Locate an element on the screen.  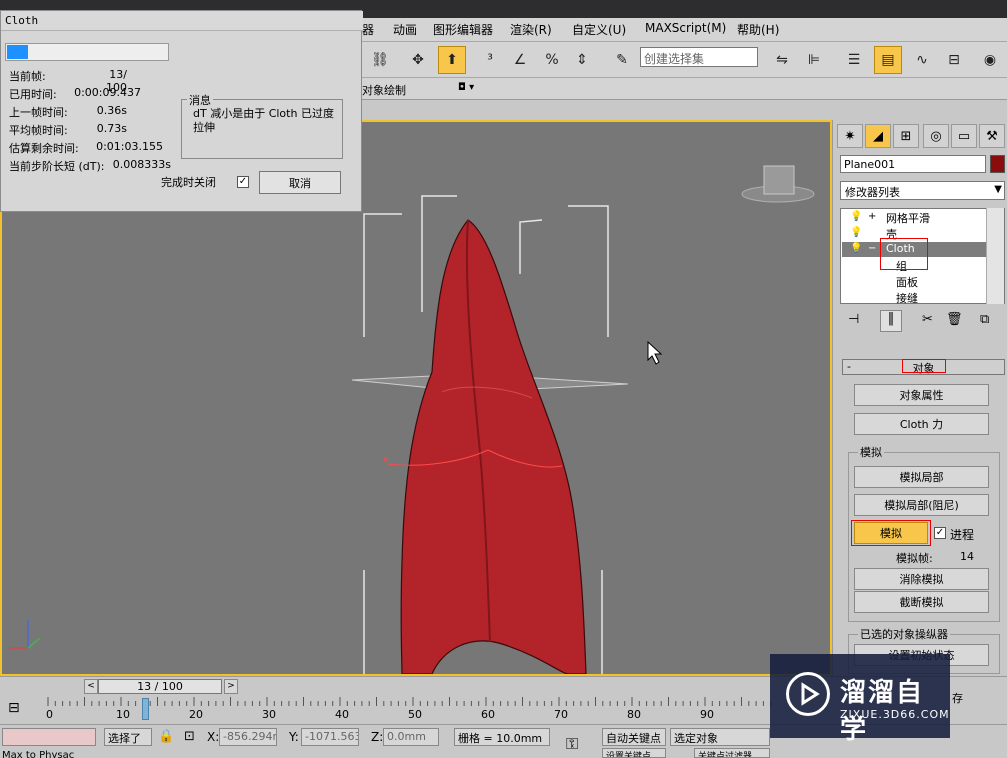
utilities-tab-icon: ⚒ is located at coordinates (992, 136).